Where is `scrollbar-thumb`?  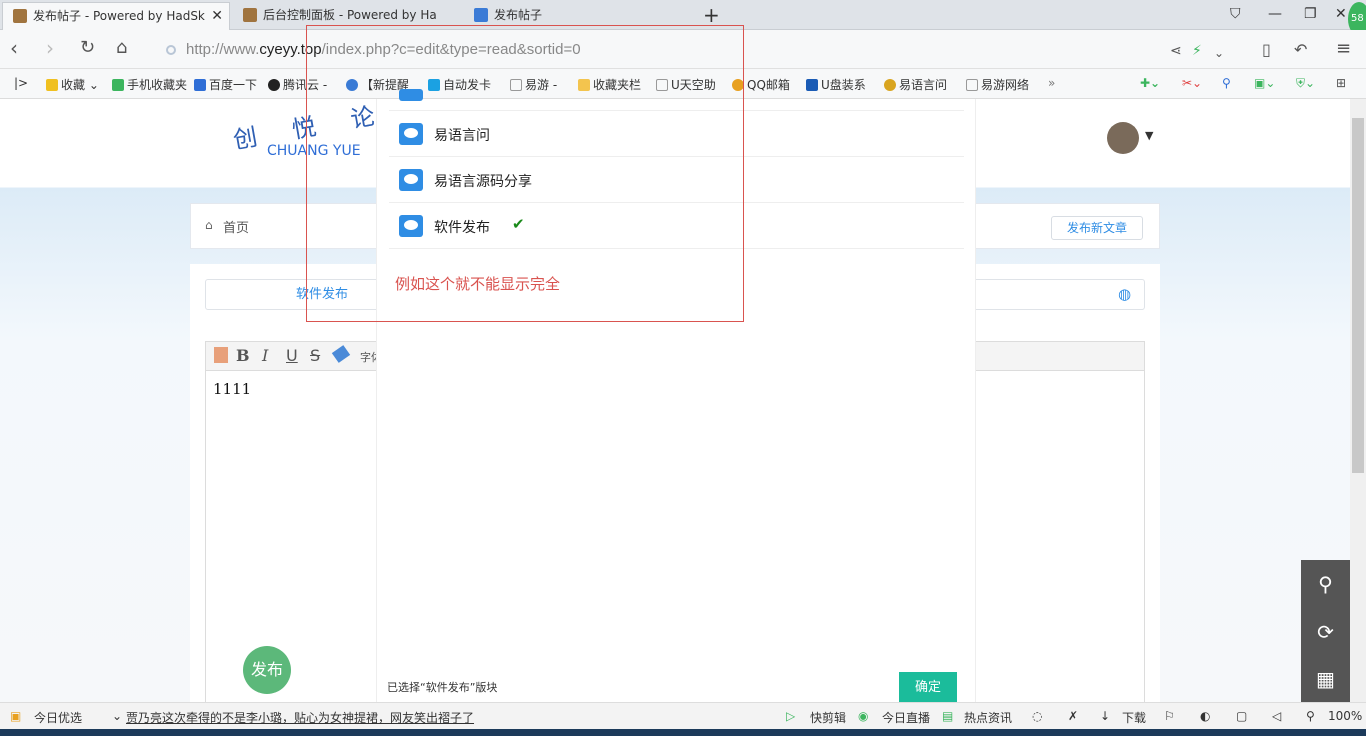 scrollbar-thumb is located at coordinates (1358, 295).